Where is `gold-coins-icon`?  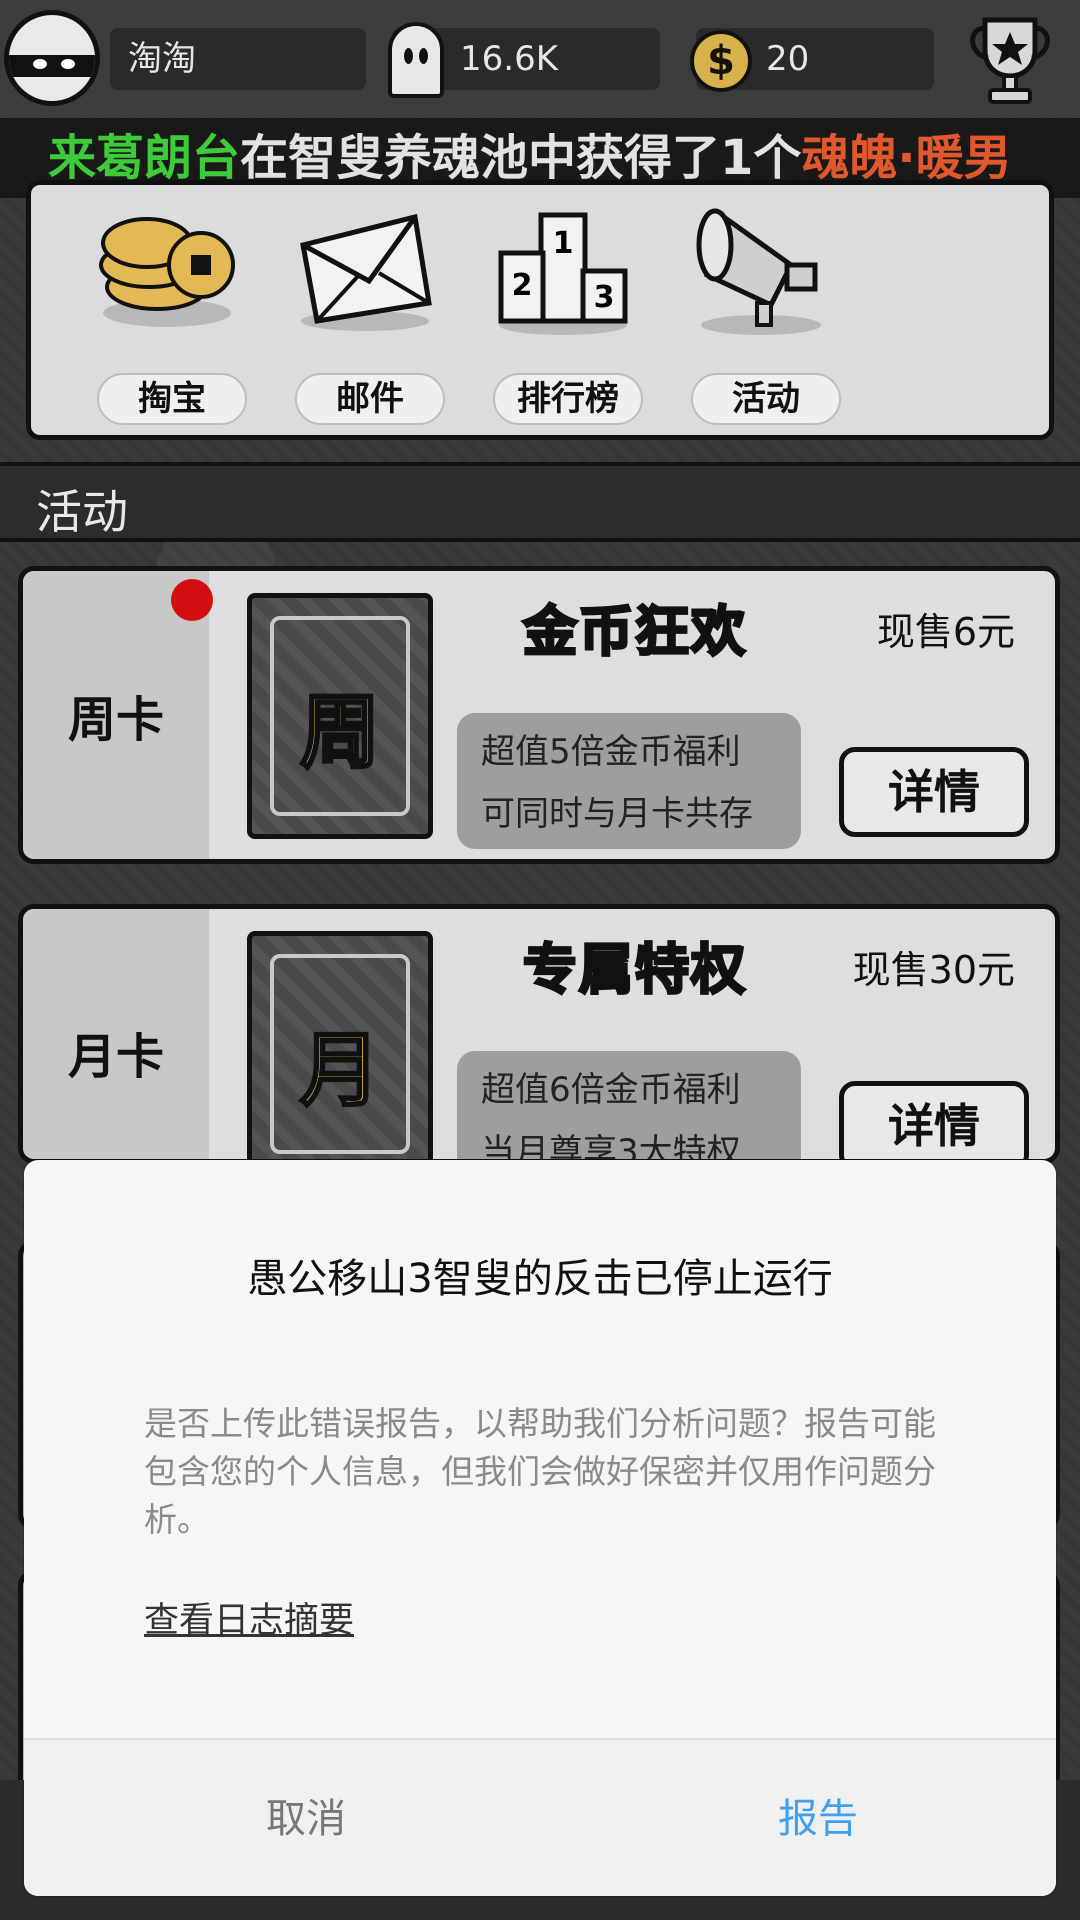
gold-coins-icon is located at coordinates (167, 272).